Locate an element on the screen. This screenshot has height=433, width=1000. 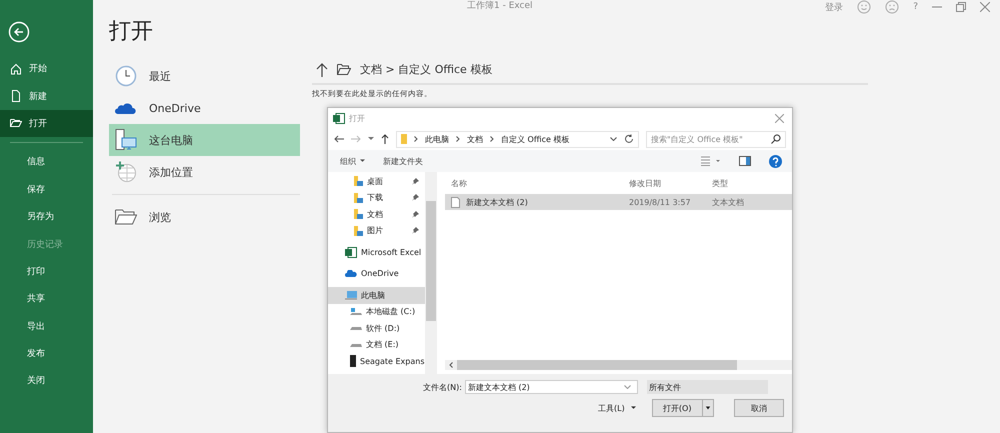
file-type-dropdown: 所有文件 is located at coordinates (707, 387).